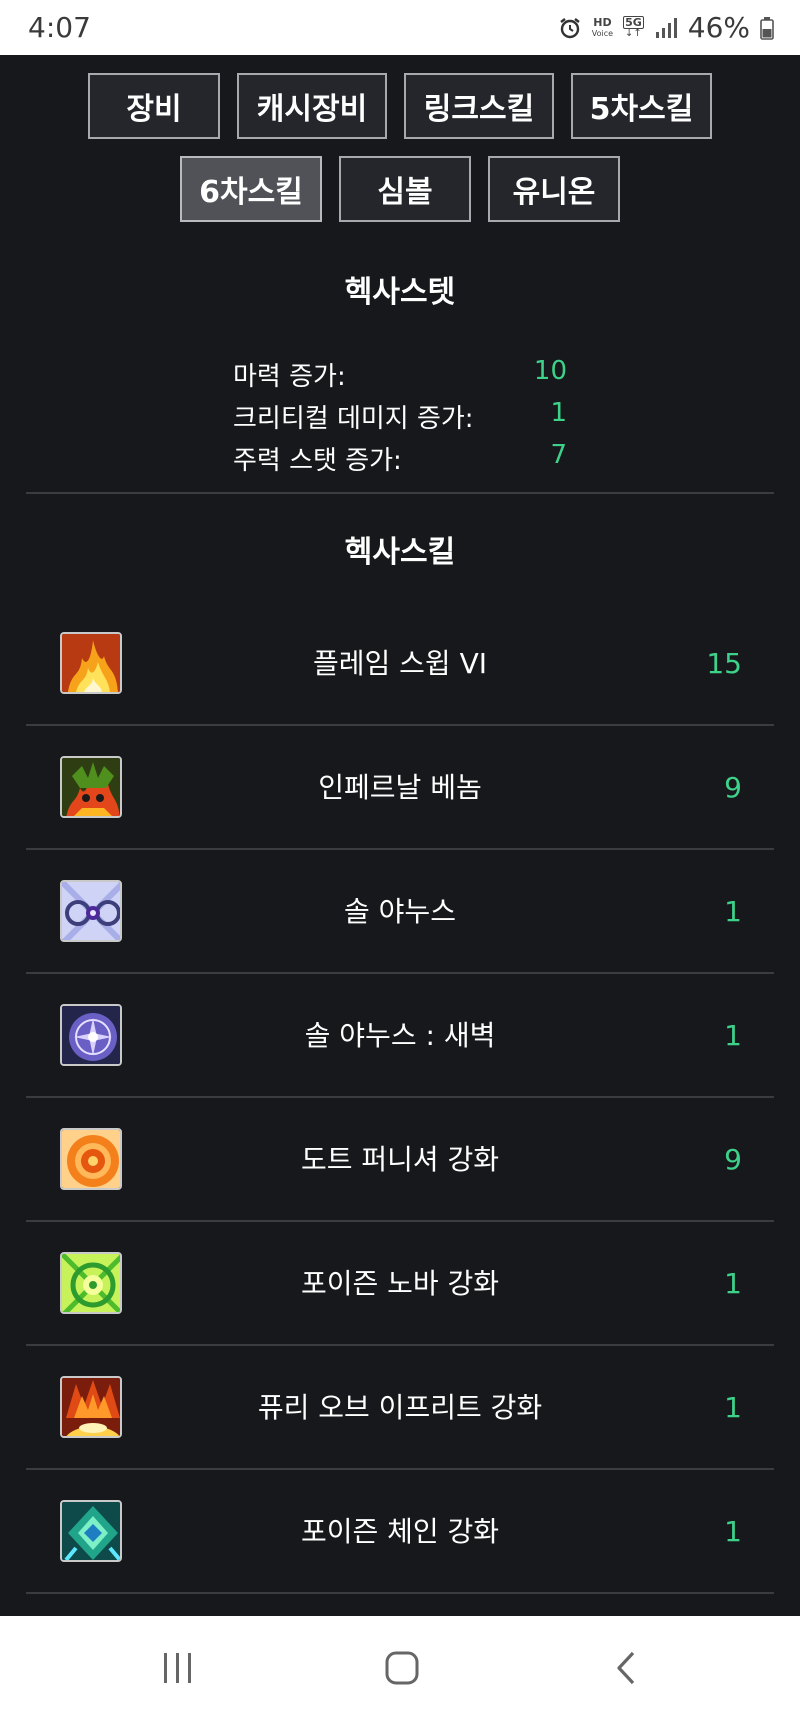 This screenshot has width=800, height=1716. I want to click on stat-row: 크리티컬 데미지 증가: 1, so click(400, 416).